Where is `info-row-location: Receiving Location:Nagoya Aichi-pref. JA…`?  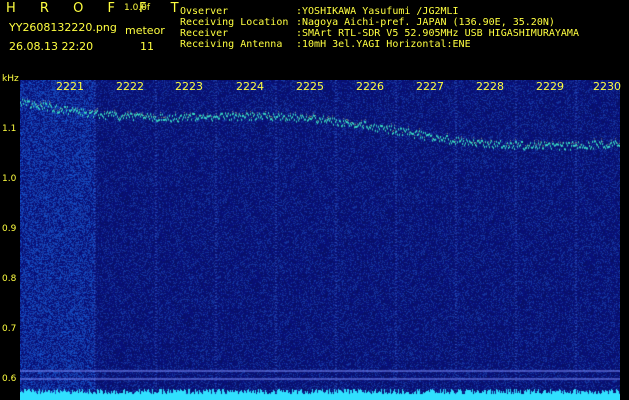 info-row-location: Receiving Location:Nagoya Aichi-pref. JA… is located at coordinates (367, 22).